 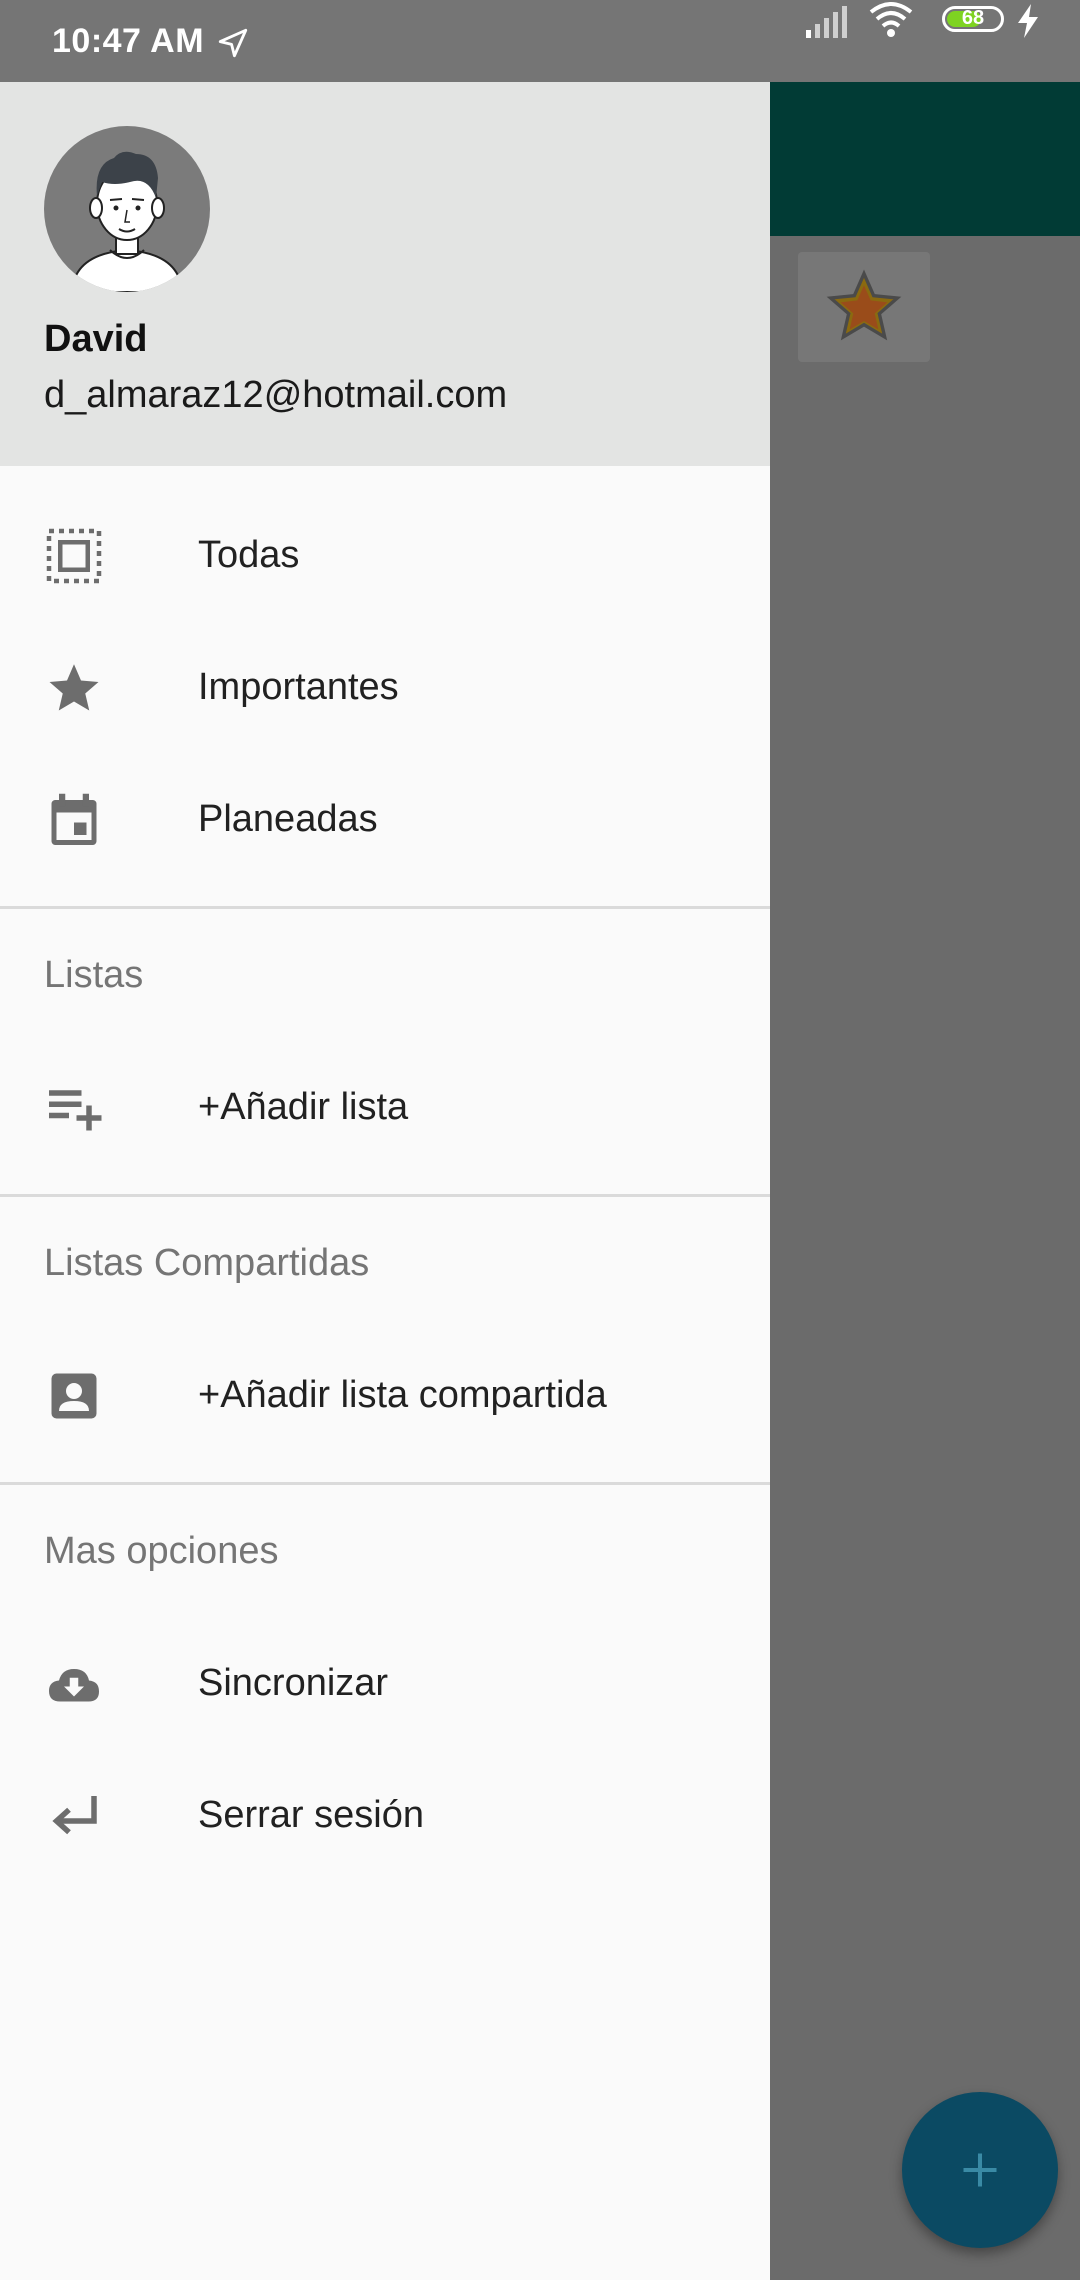 What do you see at coordinates (74, 1815) in the screenshot?
I see `logout-arrow-icon` at bounding box center [74, 1815].